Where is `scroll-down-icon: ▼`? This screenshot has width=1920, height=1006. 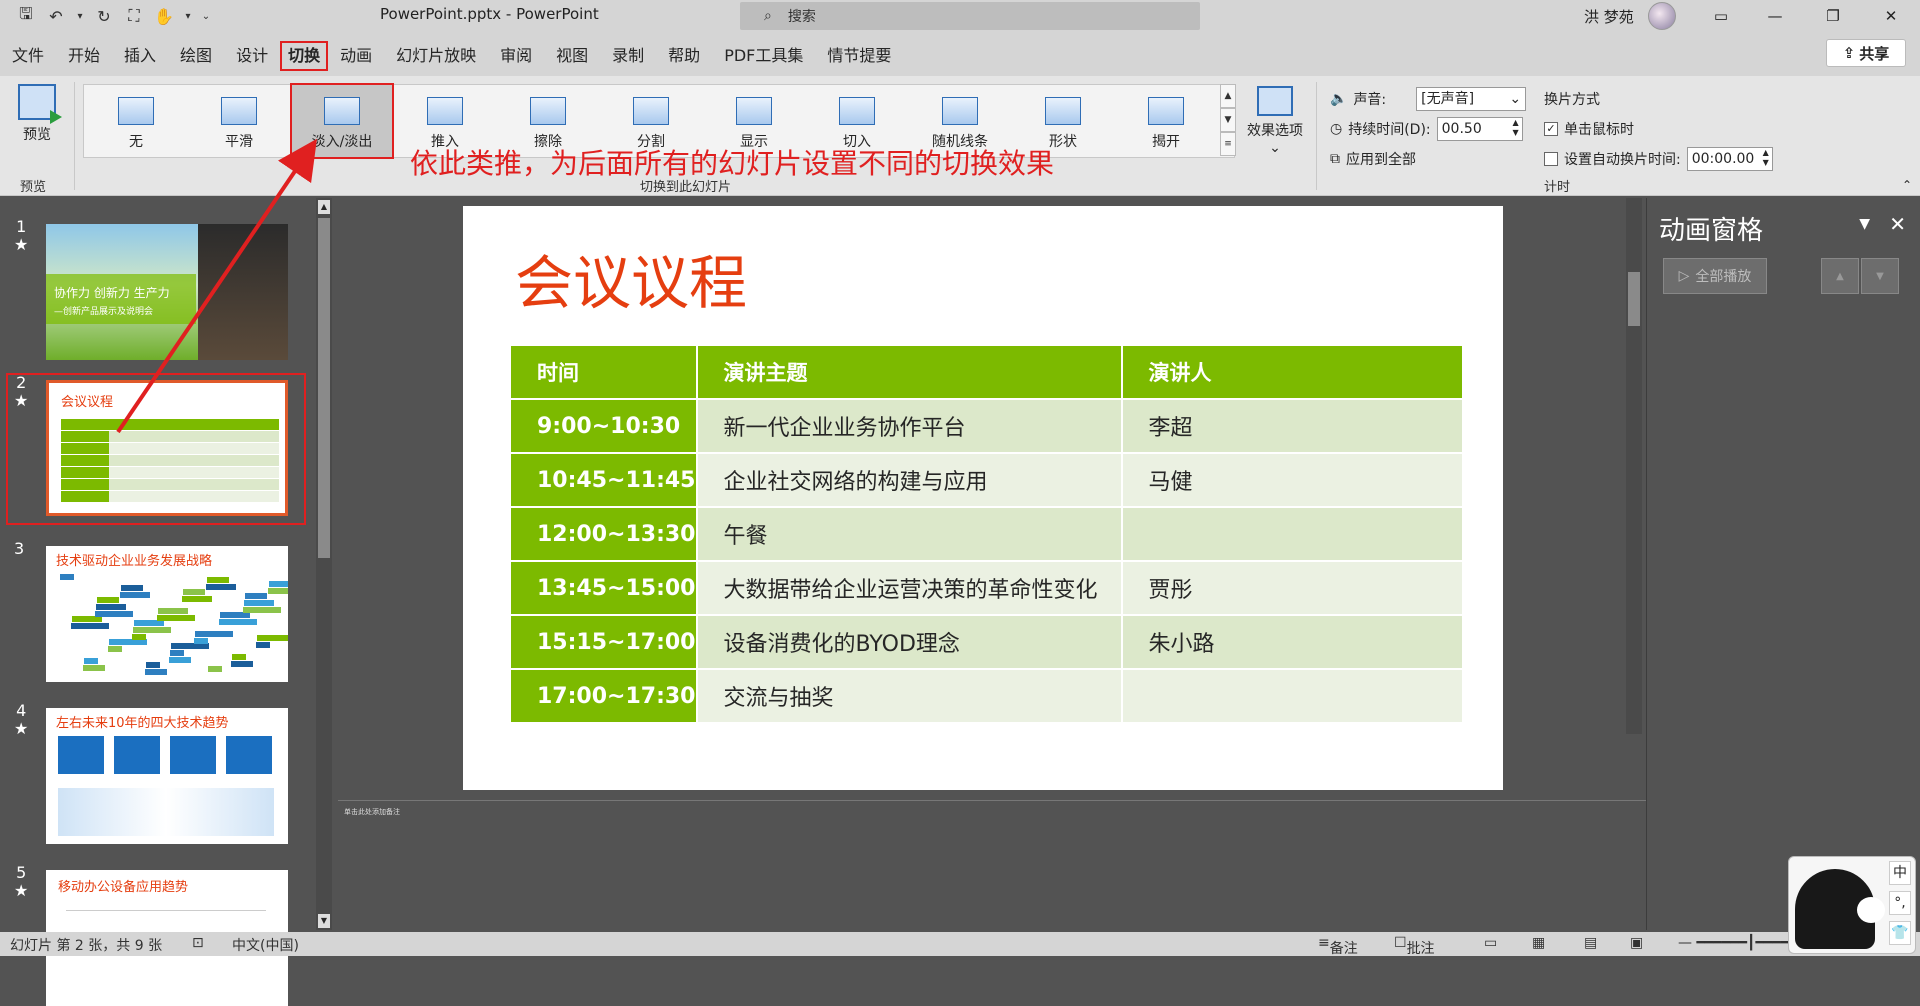
scroll-down-icon: ▼ is located at coordinates (324, 921).